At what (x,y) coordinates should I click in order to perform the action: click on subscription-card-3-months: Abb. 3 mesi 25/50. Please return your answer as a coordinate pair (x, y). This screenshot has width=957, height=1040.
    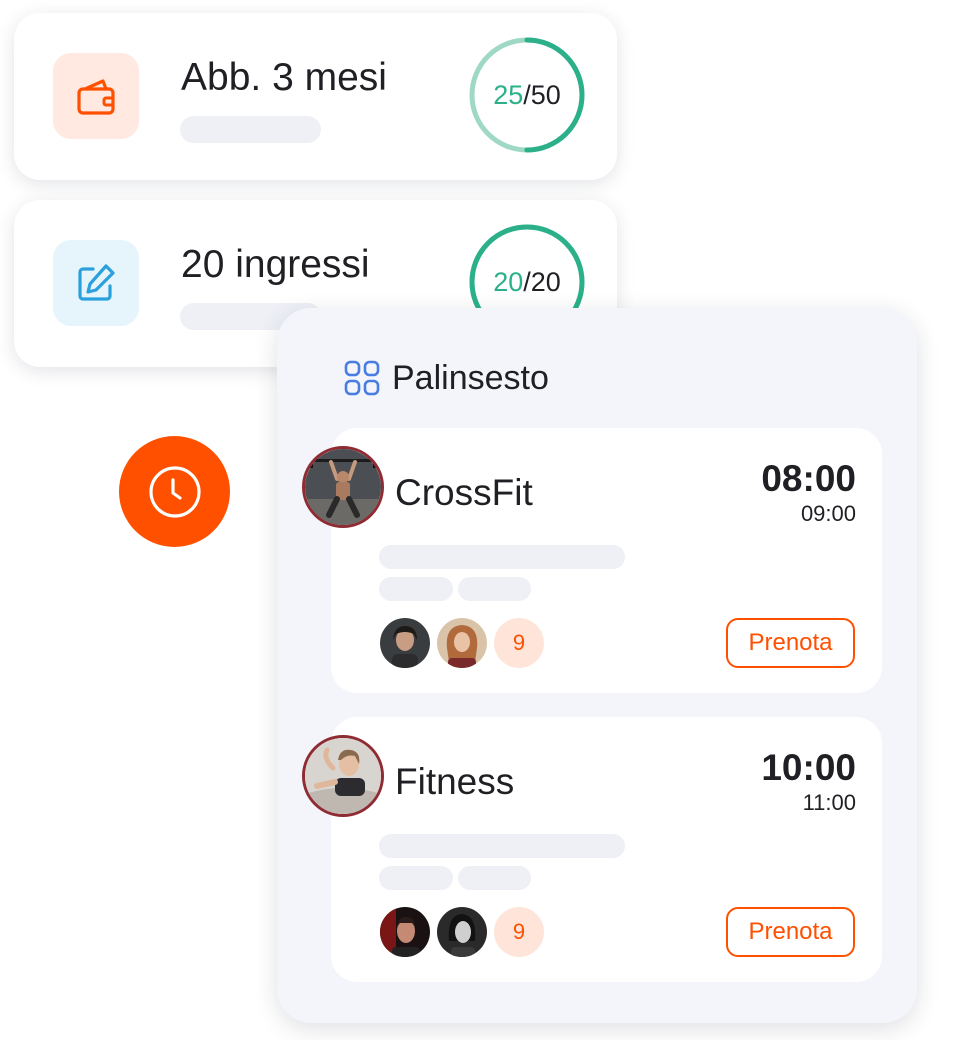
    Looking at the image, I should click on (315, 96).